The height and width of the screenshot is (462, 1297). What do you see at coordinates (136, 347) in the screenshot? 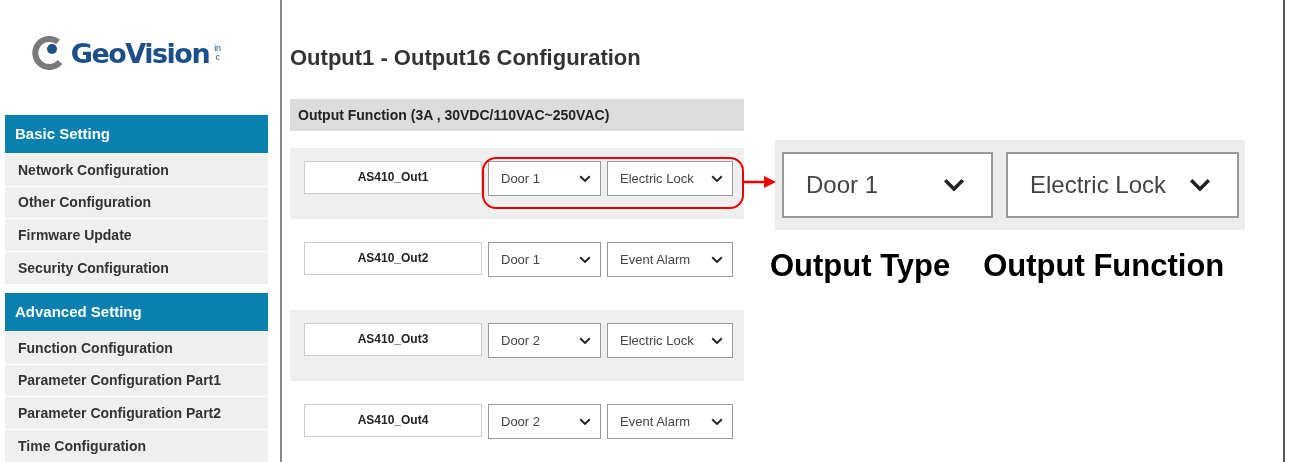
I see `sidebar-item: Function Configuration` at bounding box center [136, 347].